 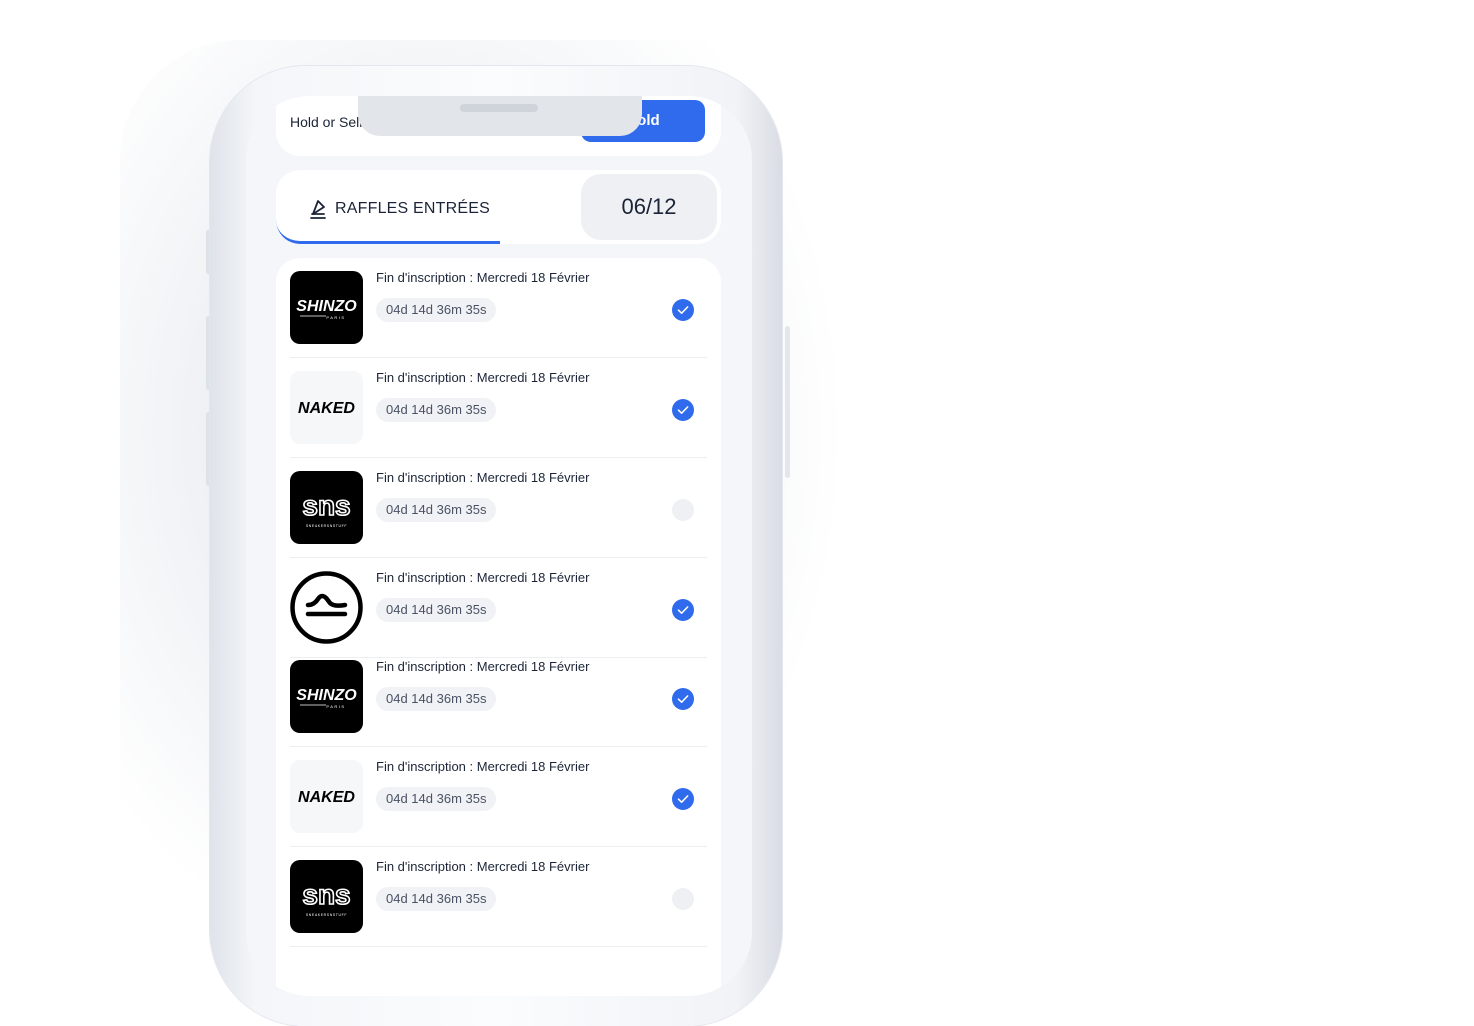 What do you see at coordinates (649, 207) in the screenshot?
I see `raffle-counter: 06/12` at bounding box center [649, 207].